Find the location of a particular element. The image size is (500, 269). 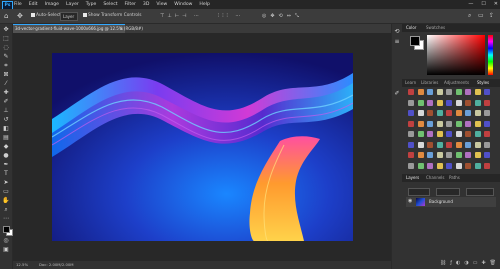

eye-icon: ◉ is located at coordinates (410, 201).